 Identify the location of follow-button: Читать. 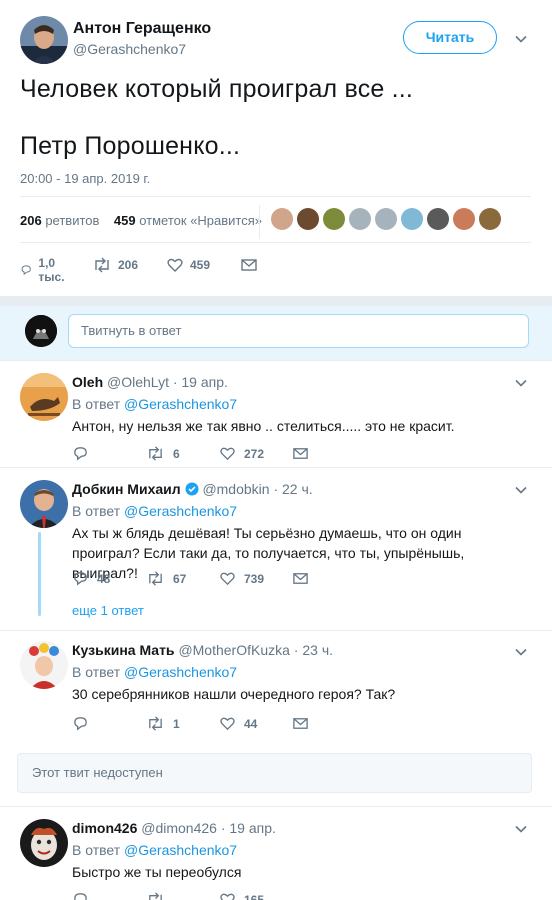
(450, 37).